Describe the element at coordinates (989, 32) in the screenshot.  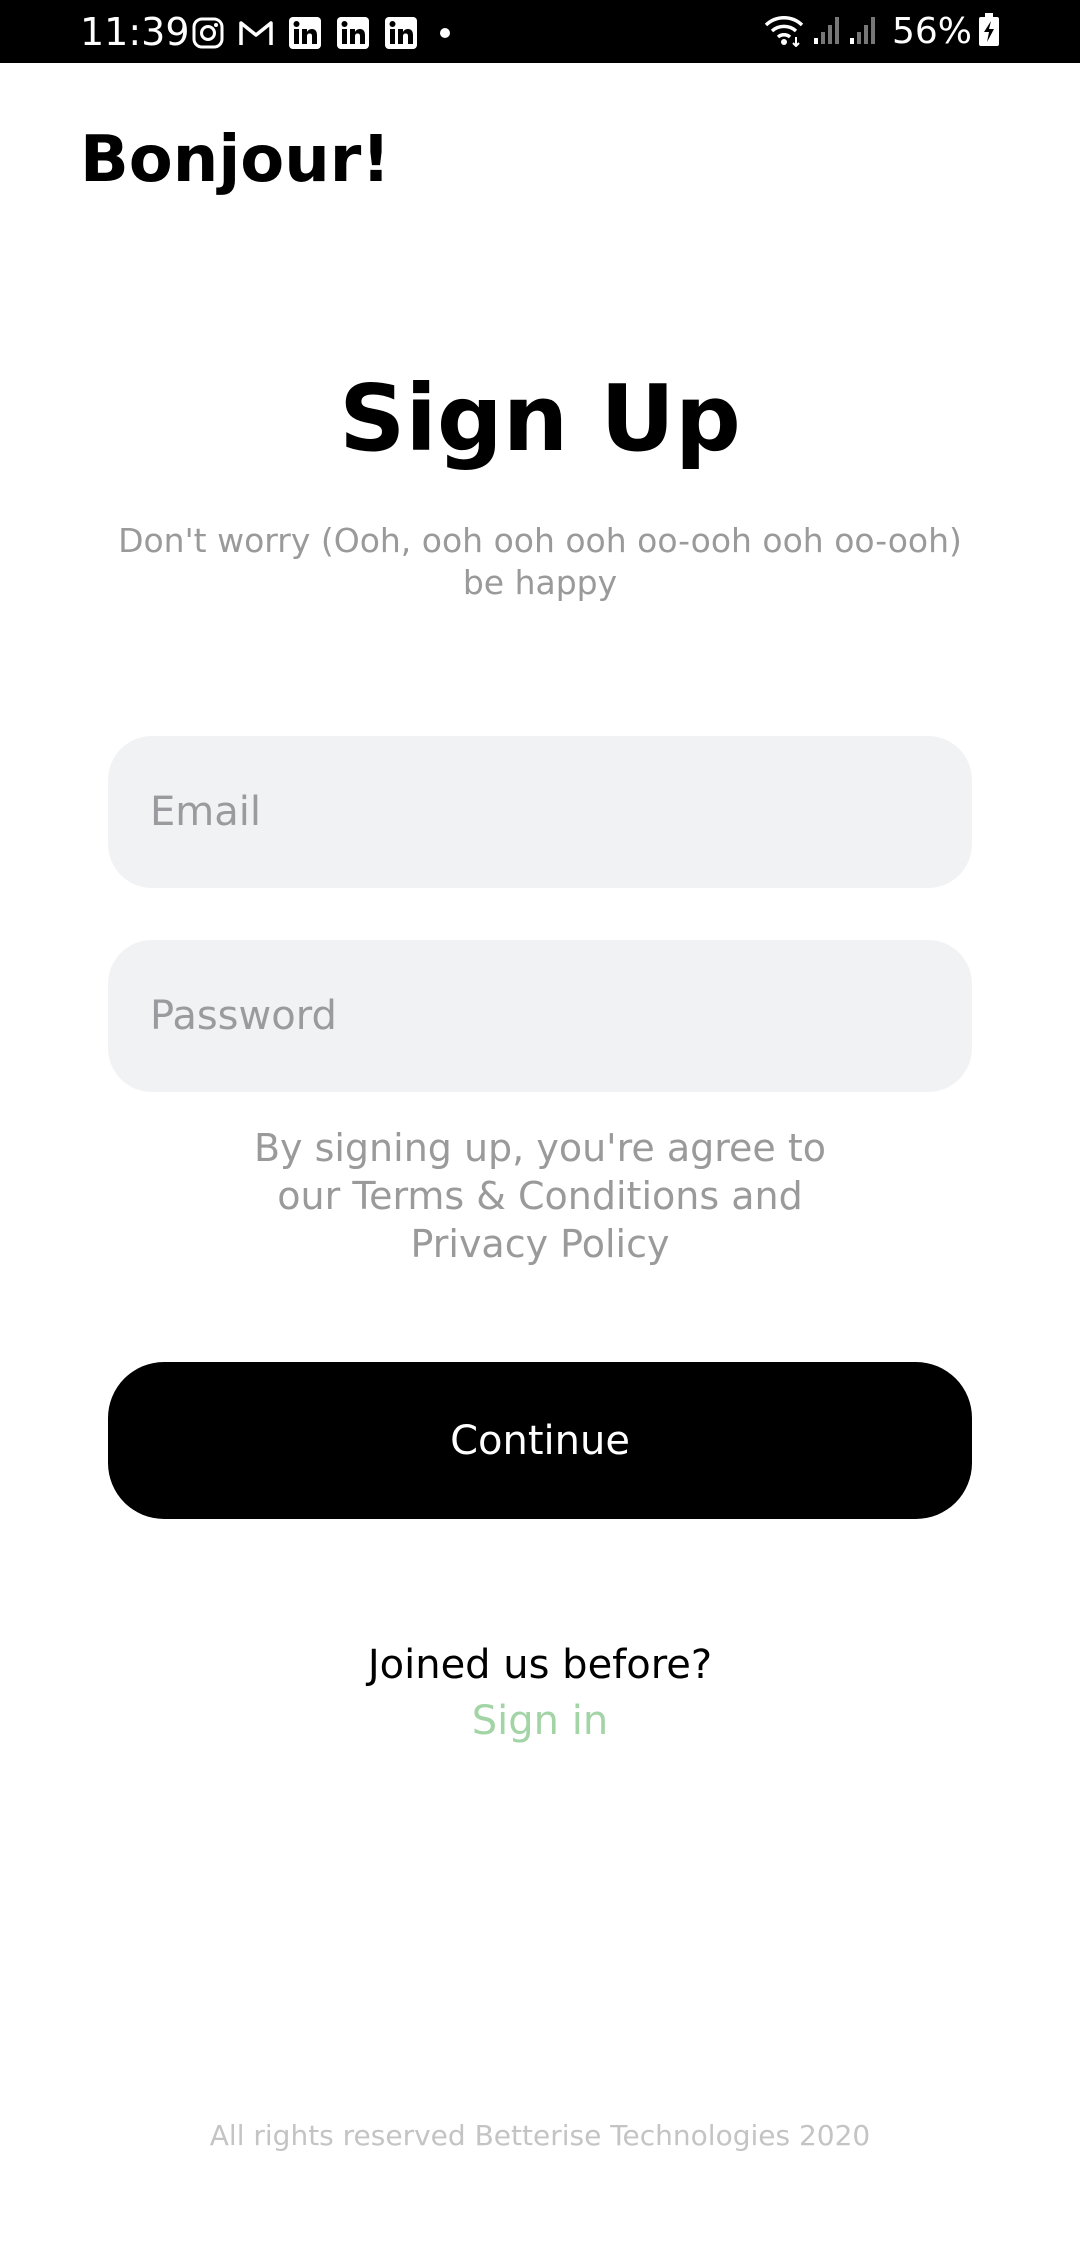
I see `battery-charging-icon` at that location.